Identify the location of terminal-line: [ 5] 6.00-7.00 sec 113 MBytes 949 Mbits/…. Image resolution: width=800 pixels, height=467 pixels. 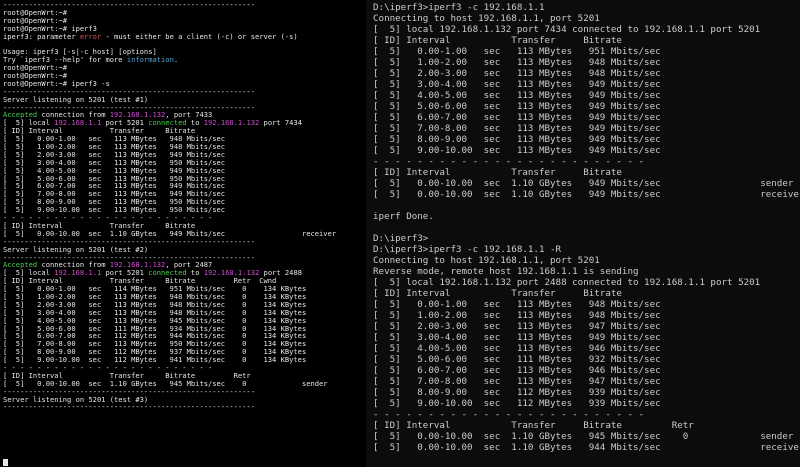
(586, 117).